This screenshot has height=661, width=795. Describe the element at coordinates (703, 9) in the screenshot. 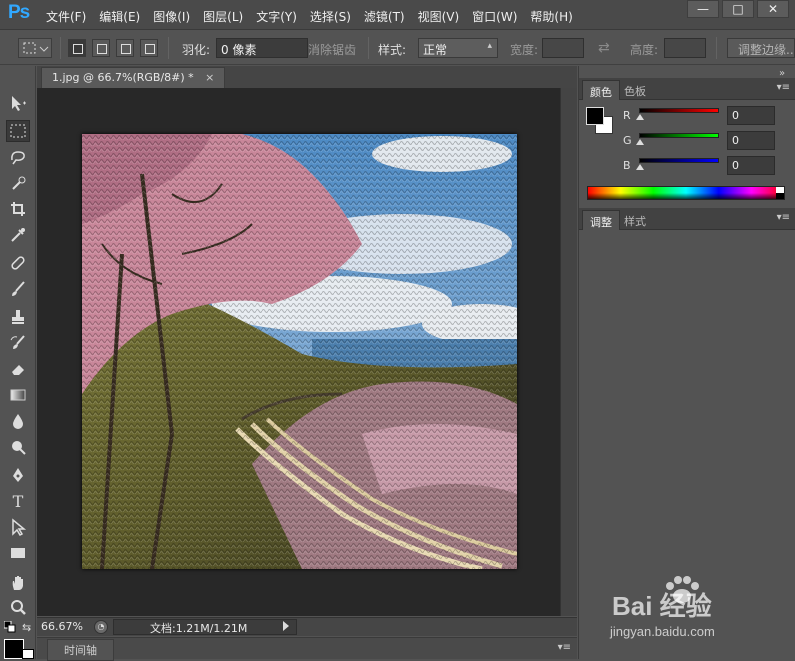

I see `minimize-button: —` at that location.